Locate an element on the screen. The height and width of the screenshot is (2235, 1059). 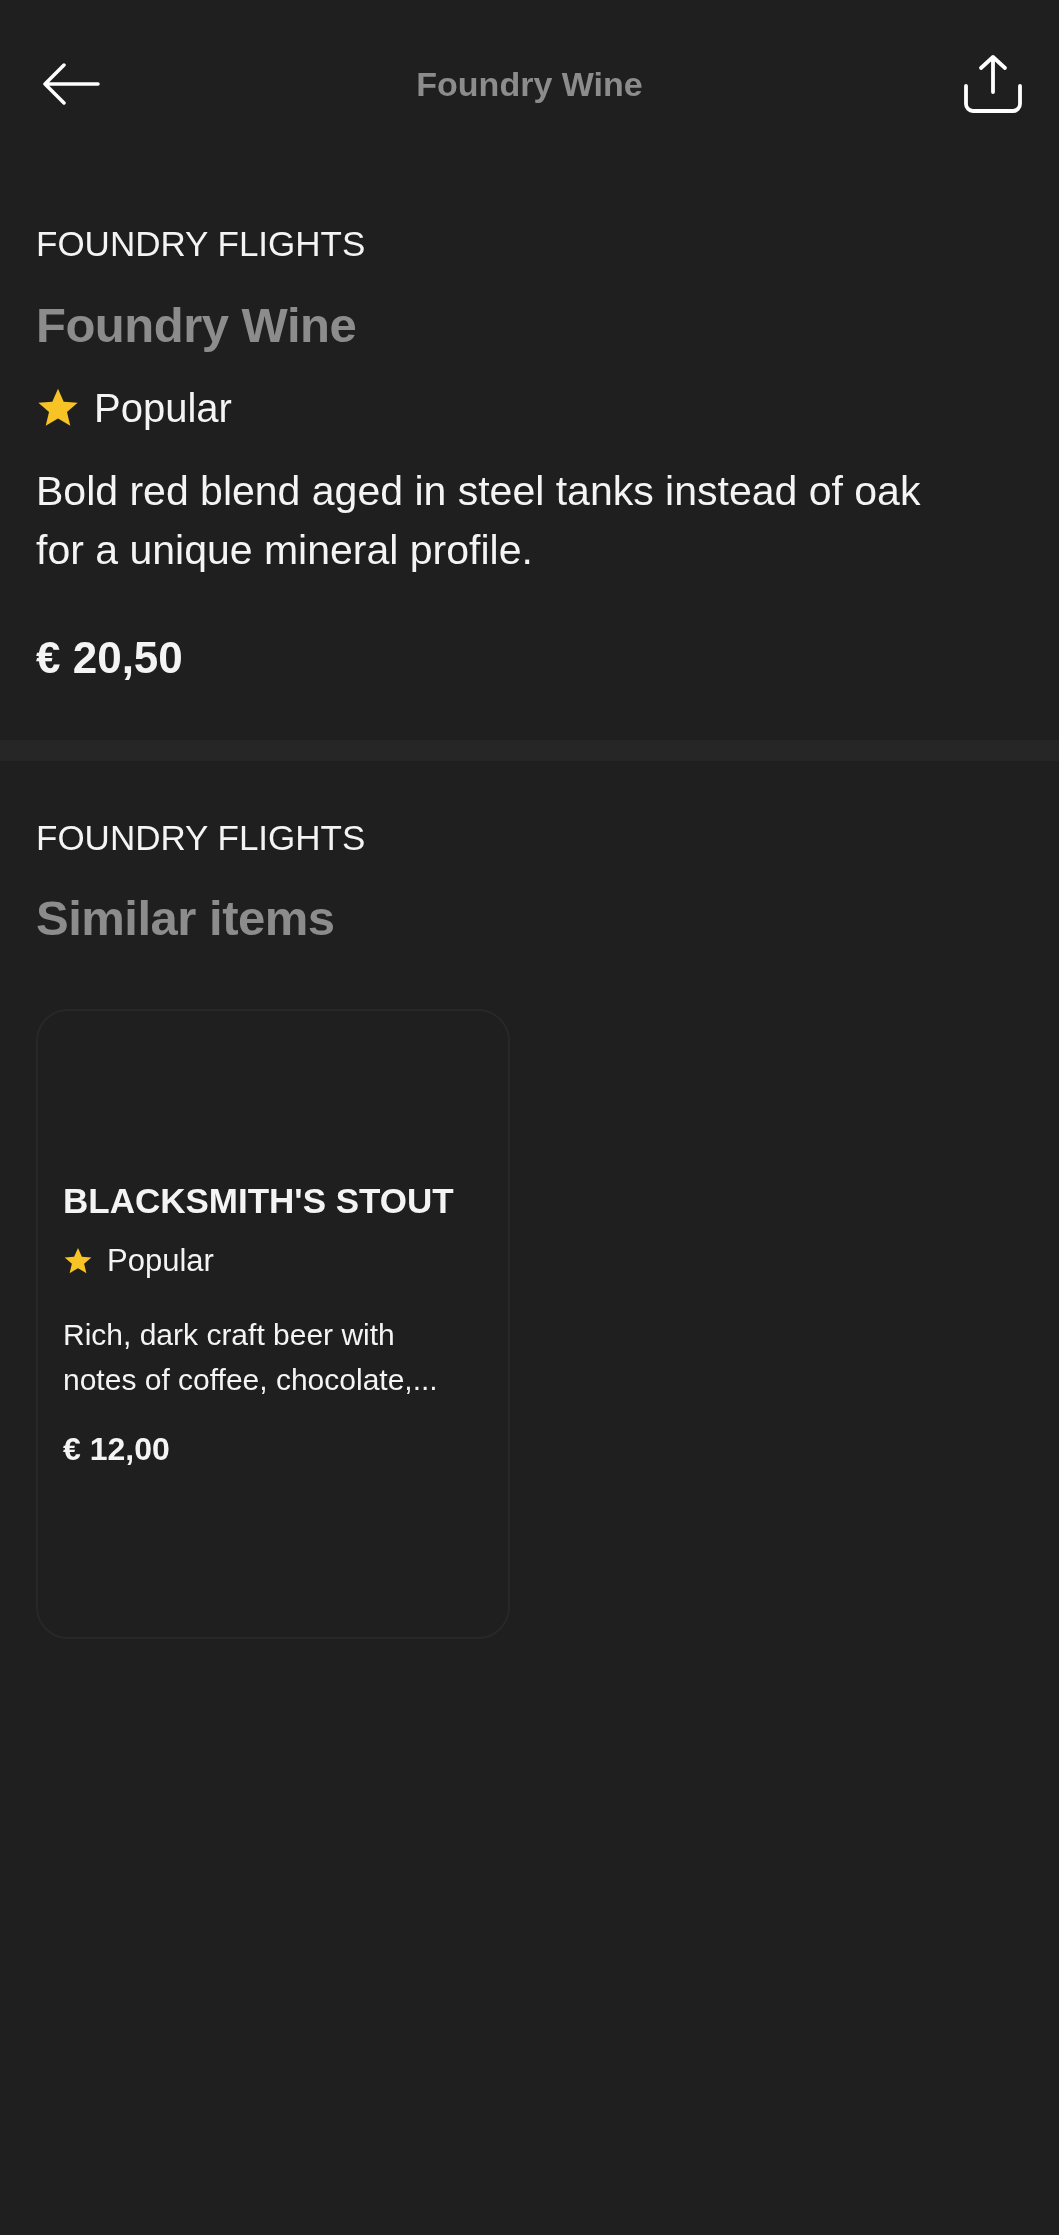
product-description: Bold red blend aged in steel tanks instead of oak for a unique mineral profile. is located at coordinates (479, 521).